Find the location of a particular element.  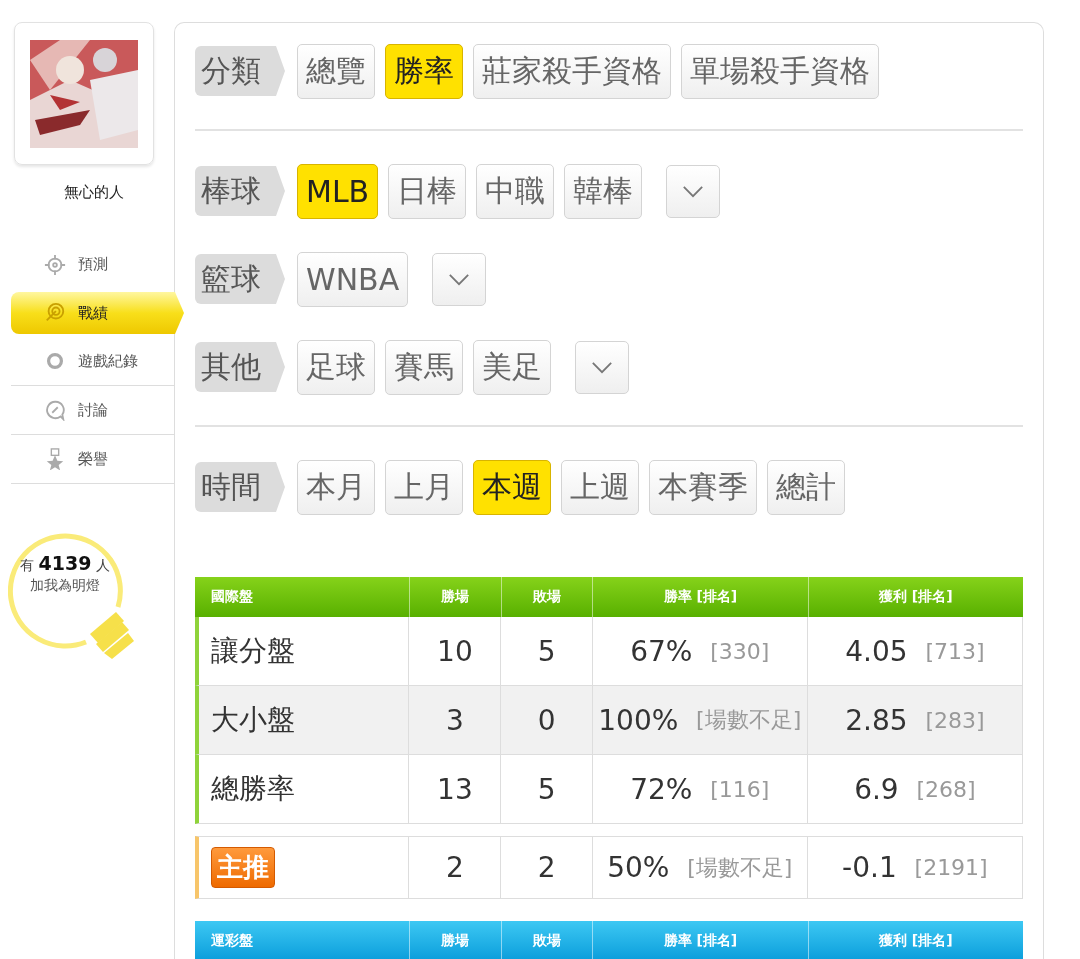

filter-chip: MLB is located at coordinates (338, 191).